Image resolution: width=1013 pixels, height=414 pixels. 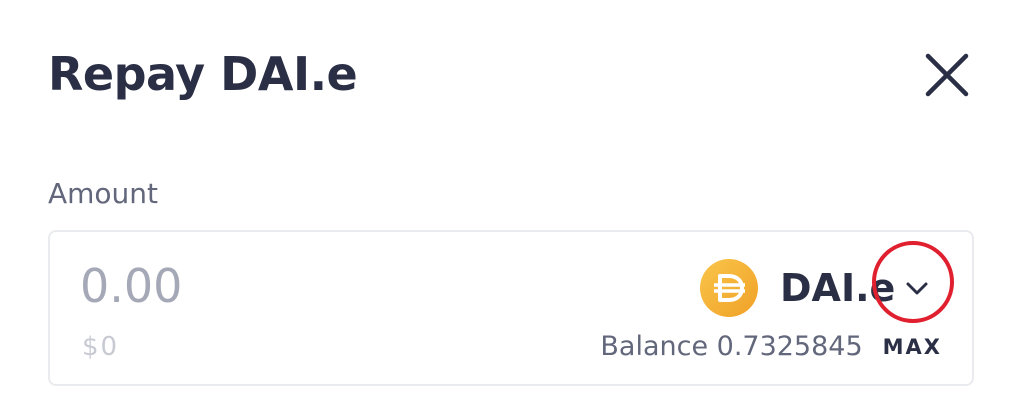 What do you see at coordinates (203, 74) in the screenshot?
I see `modal-title: Repay DAI.e` at bounding box center [203, 74].